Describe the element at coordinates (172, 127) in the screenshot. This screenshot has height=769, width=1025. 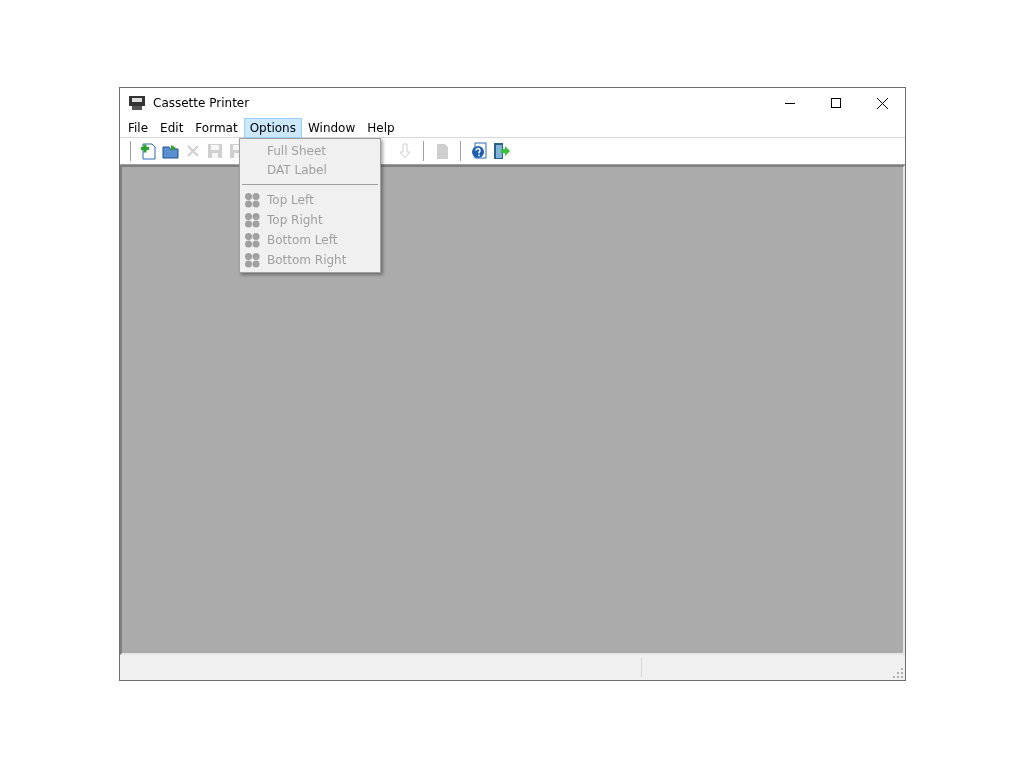
I see `menu-item: Edit` at that location.